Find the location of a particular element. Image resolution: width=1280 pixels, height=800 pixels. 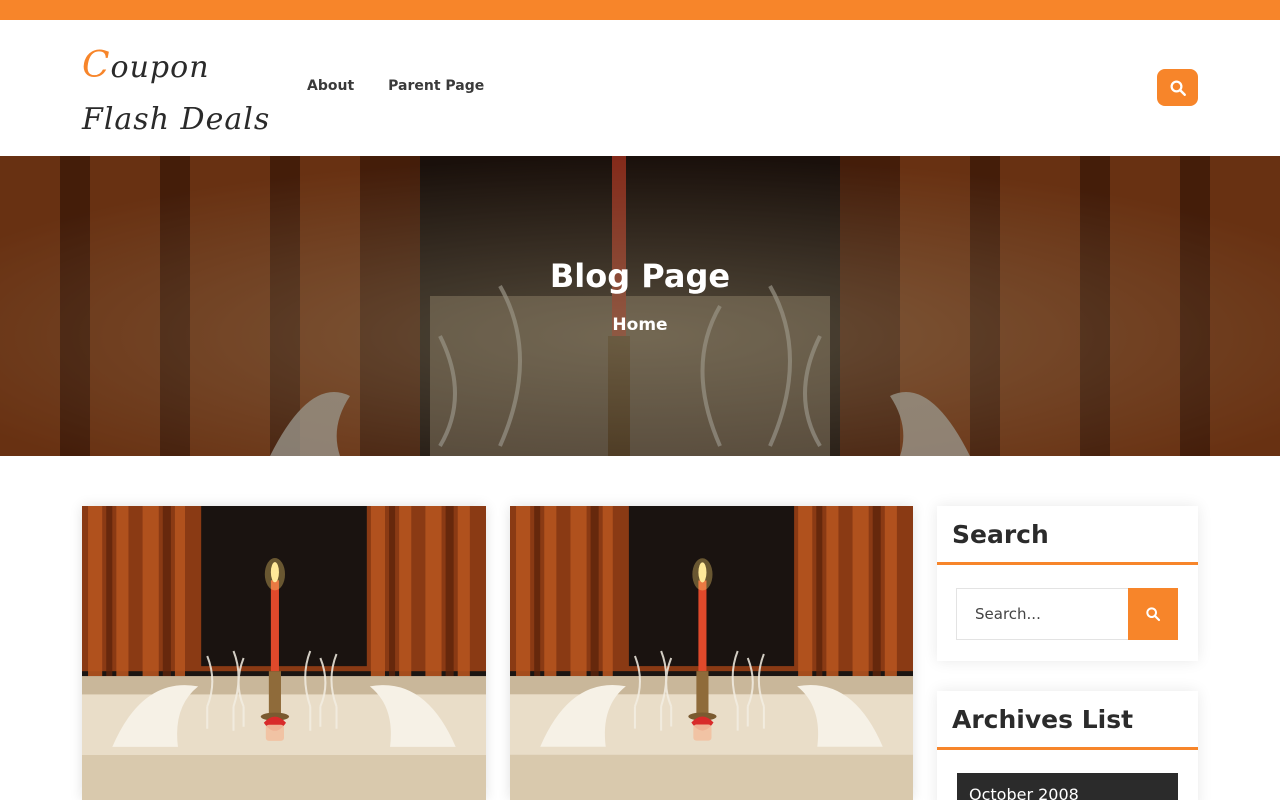

nav-item-about: About is located at coordinates (330, 86).